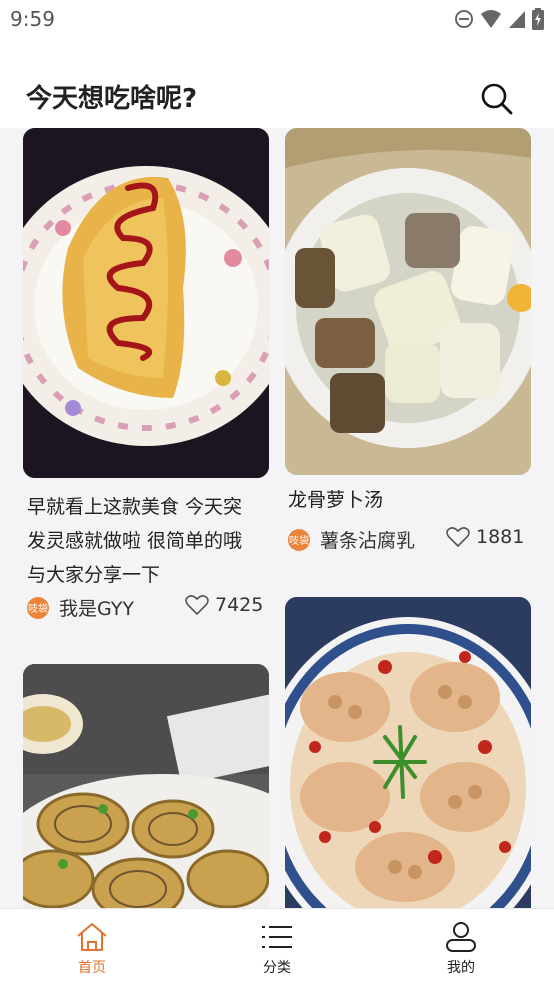  I want to click on likes: 1881, so click(485, 537).